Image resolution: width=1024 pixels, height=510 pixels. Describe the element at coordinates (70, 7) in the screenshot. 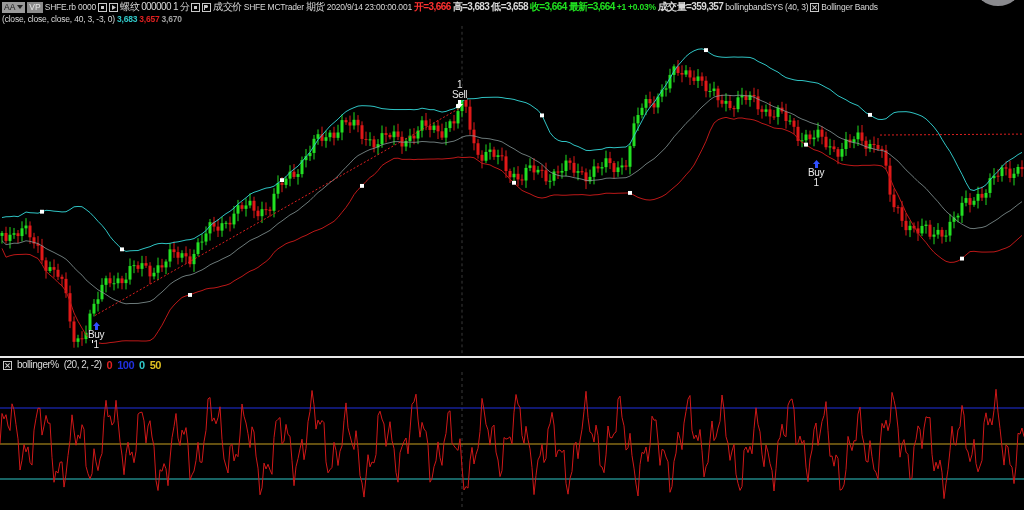

I see `symbol-label: SHFE.rb 0000` at that location.